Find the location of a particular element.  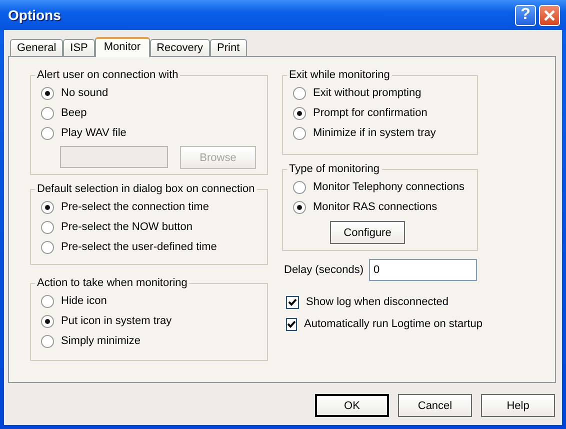

radio-label: Monitor RAS connections is located at coordinates (375, 207).